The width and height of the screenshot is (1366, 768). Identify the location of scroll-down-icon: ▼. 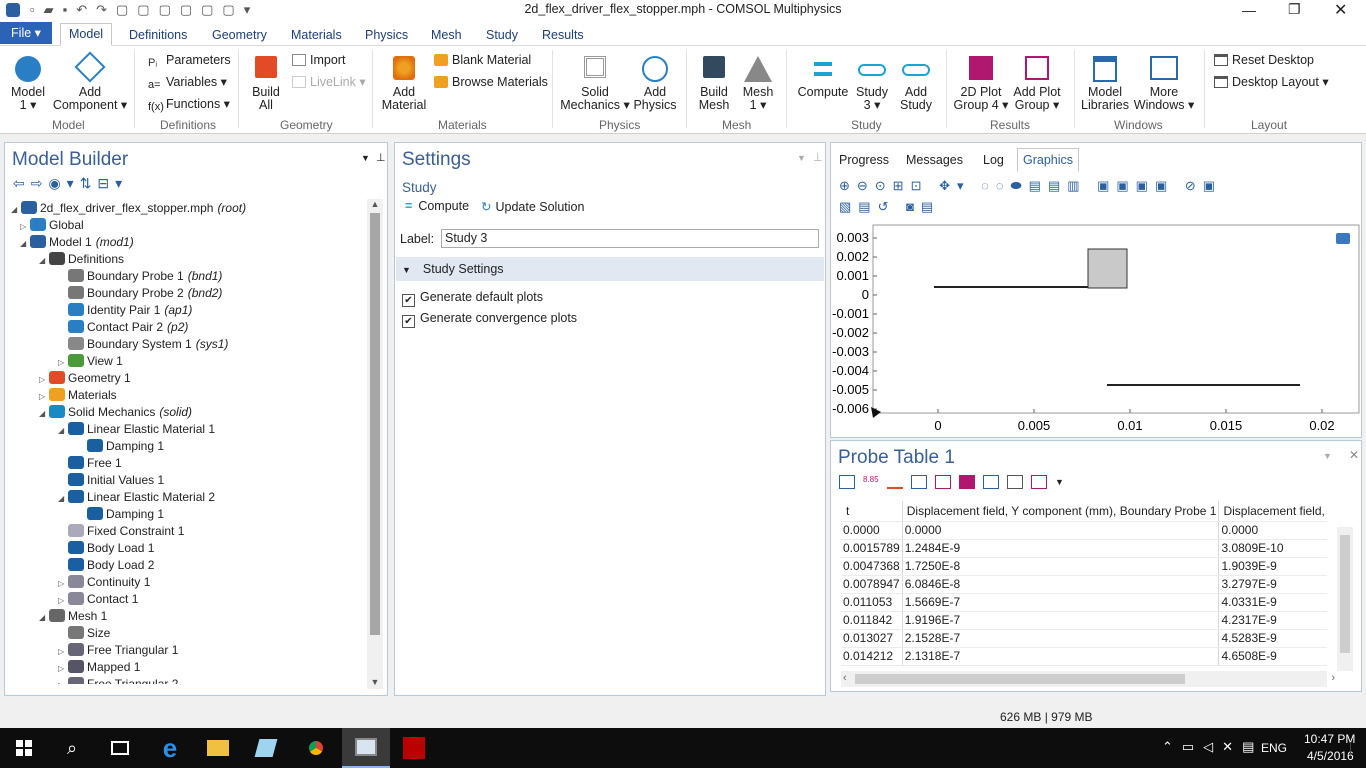
(375, 682).